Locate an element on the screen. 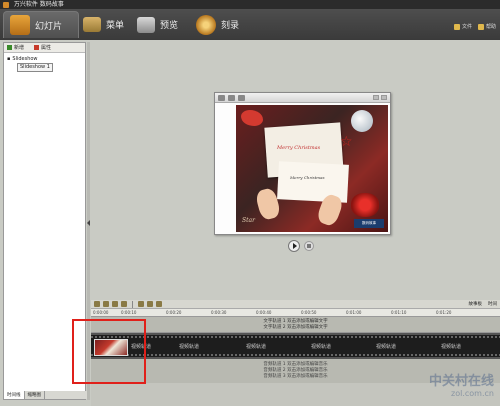 Image resolution: width=500 pixels, height=406 pixels. timeline-toolbar: 故事板 时间 is located at coordinates (295, 304).